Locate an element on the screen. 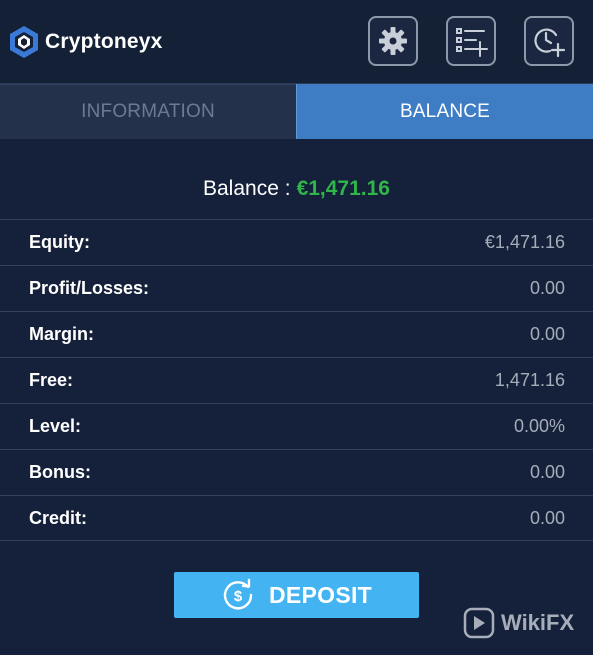  row-label: Equity: is located at coordinates (59, 242).